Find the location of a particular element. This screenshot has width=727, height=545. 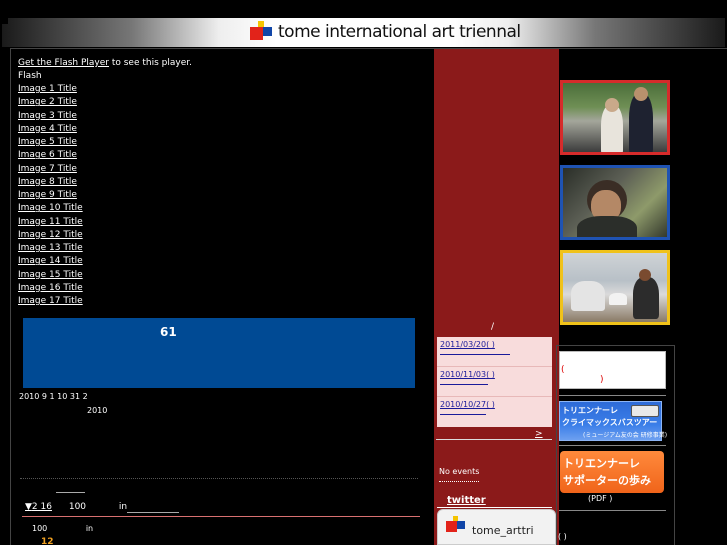

logo-mark-icon is located at coordinates (261, 32).